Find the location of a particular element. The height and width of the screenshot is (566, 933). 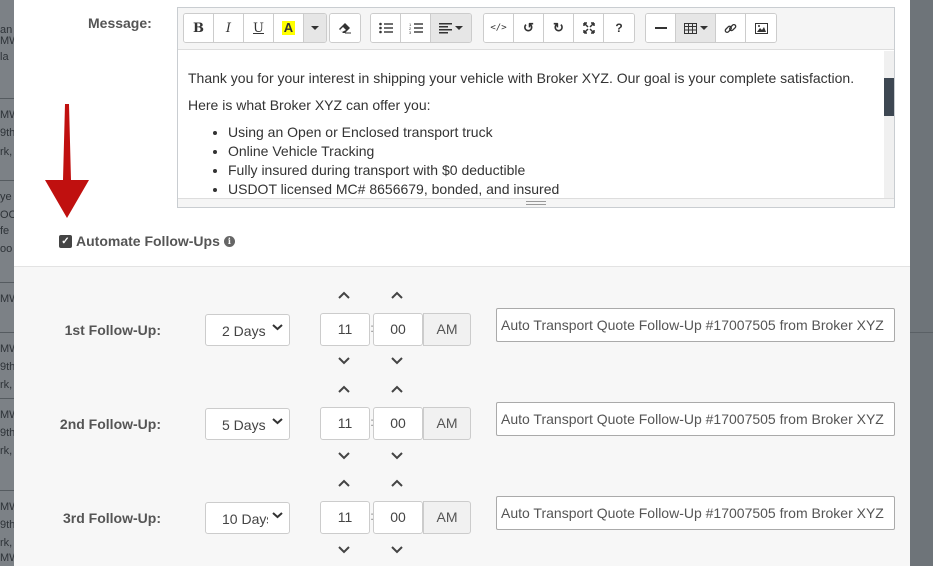

info-icon: i is located at coordinates (229, 241).